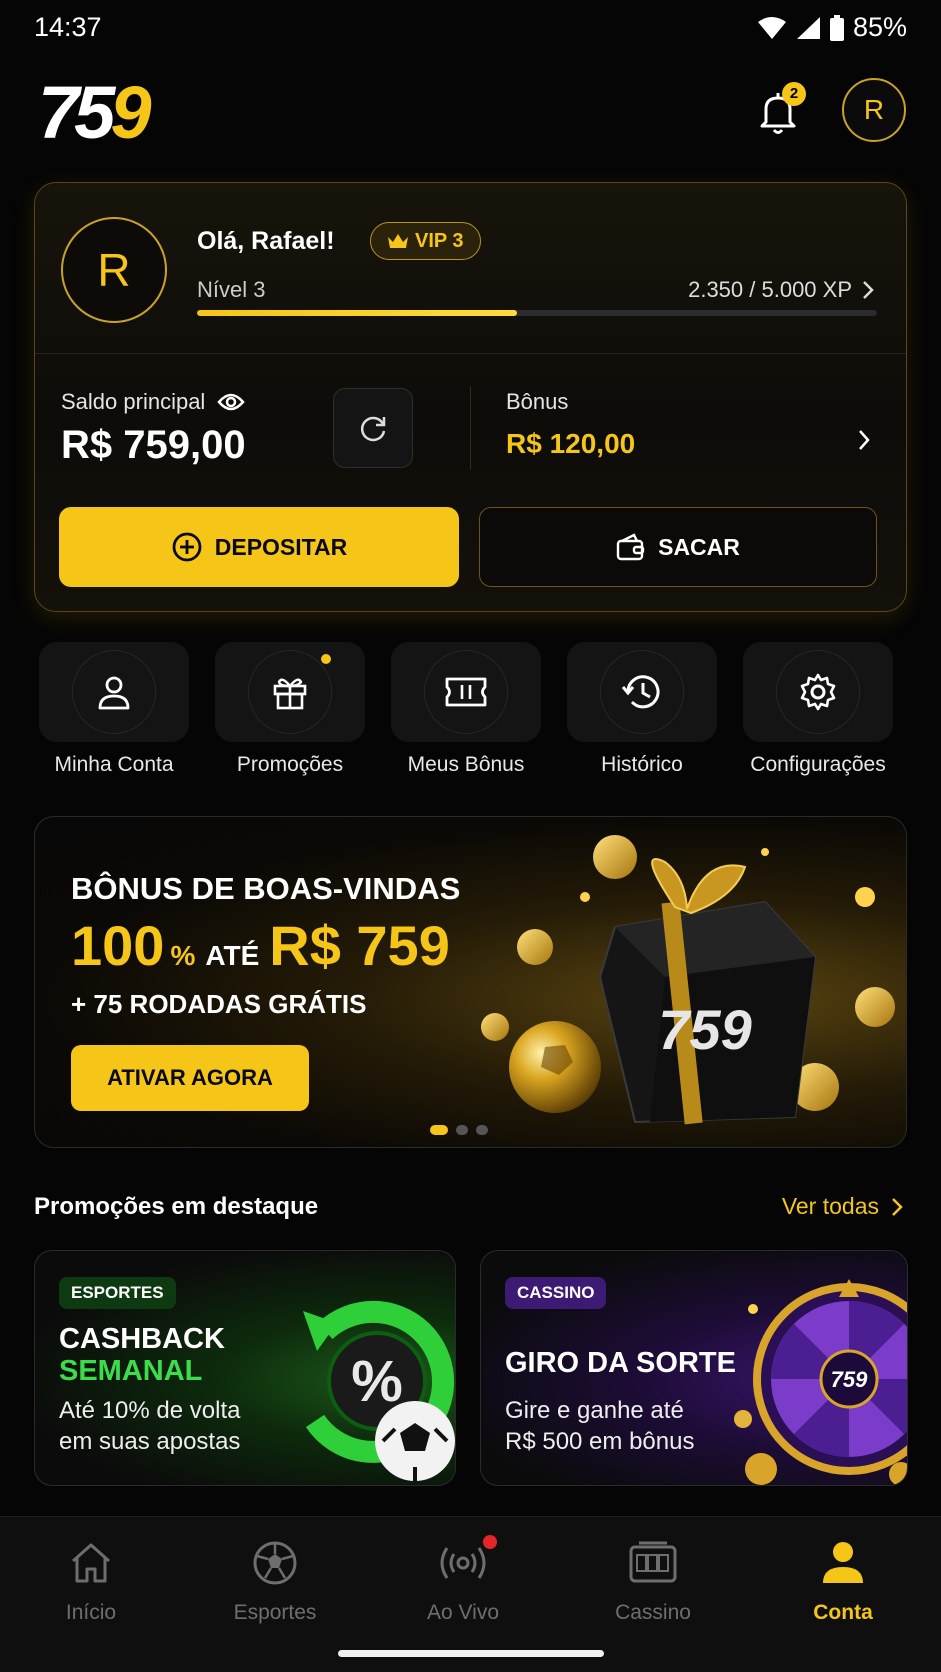 The height and width of the screenshot is (1672, 941). Describe the element at coordinates (219, 1004) in the screenshot. I see `banner-subtitle: + 75 RODADAS GRÁTIS` at that location.